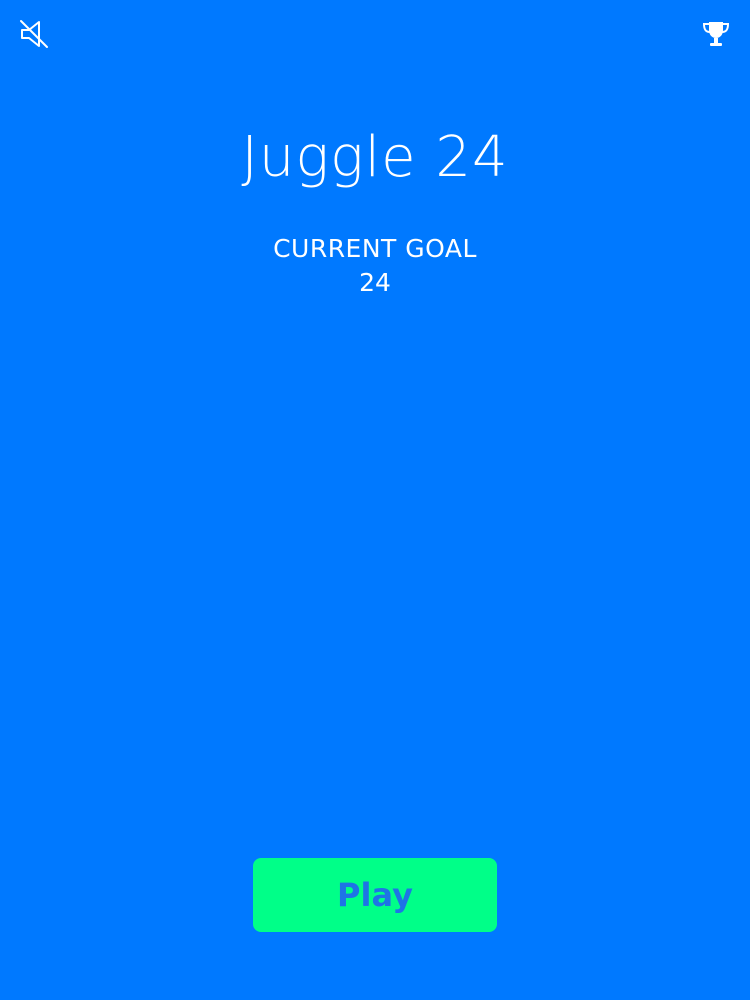  I want to click on play-button: Play, so click(375, 895).